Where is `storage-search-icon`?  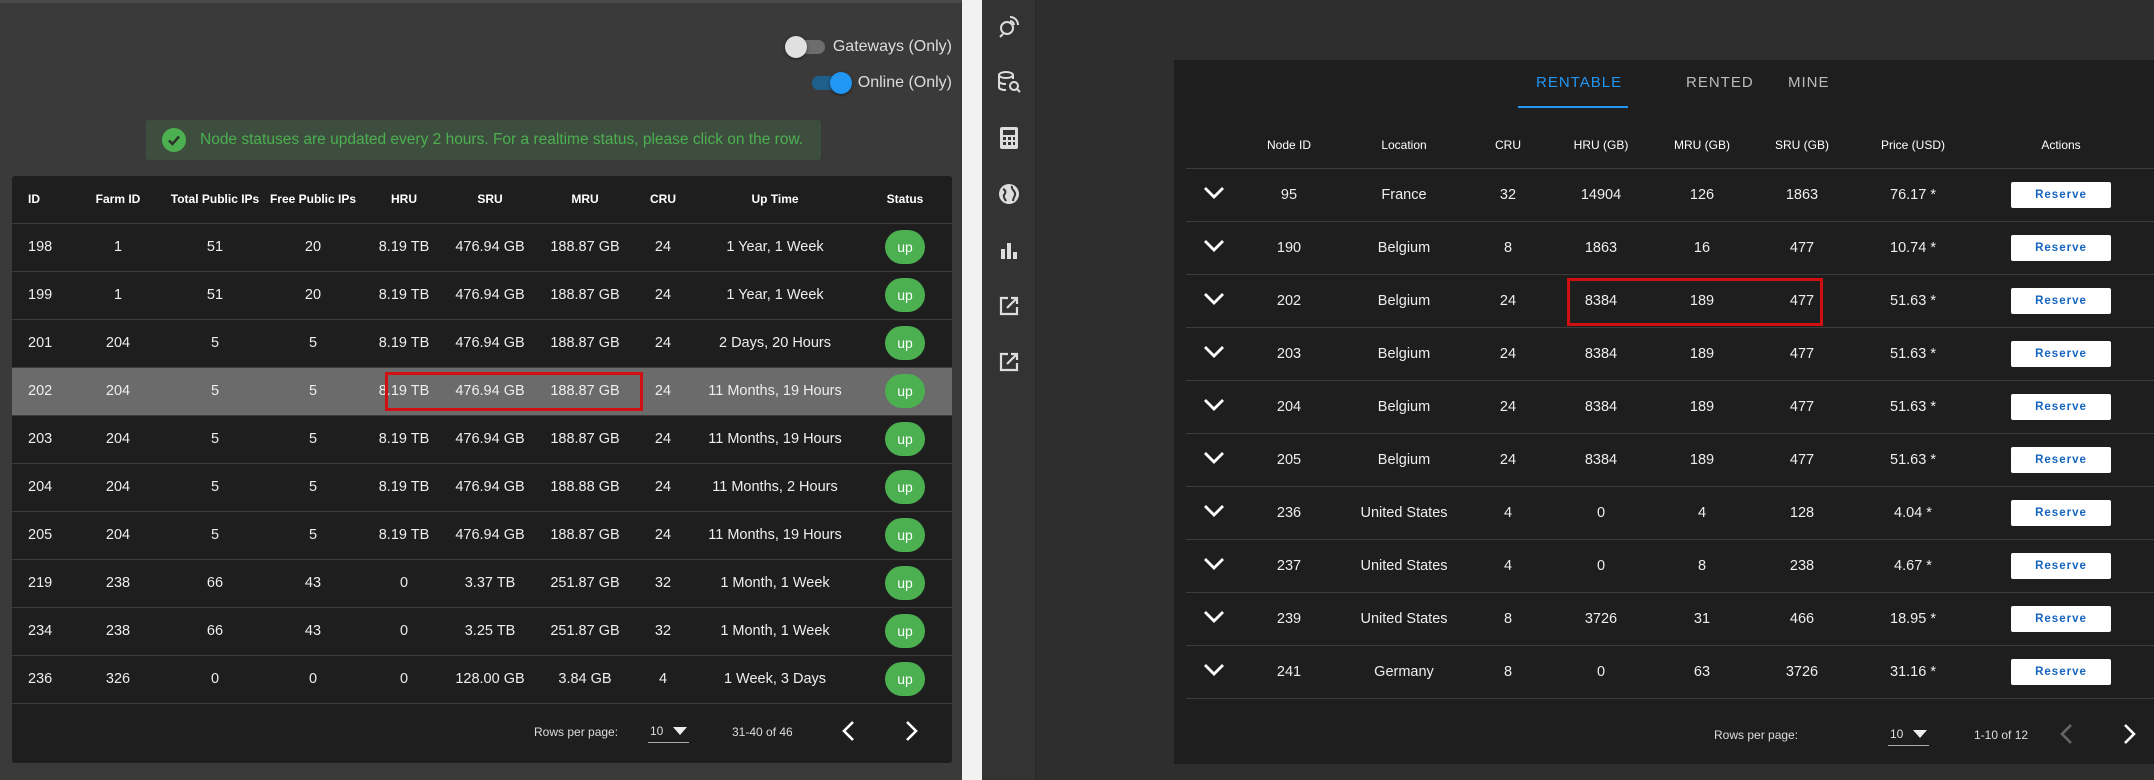
storage-search-icon is located at coordinates (1009, 82).